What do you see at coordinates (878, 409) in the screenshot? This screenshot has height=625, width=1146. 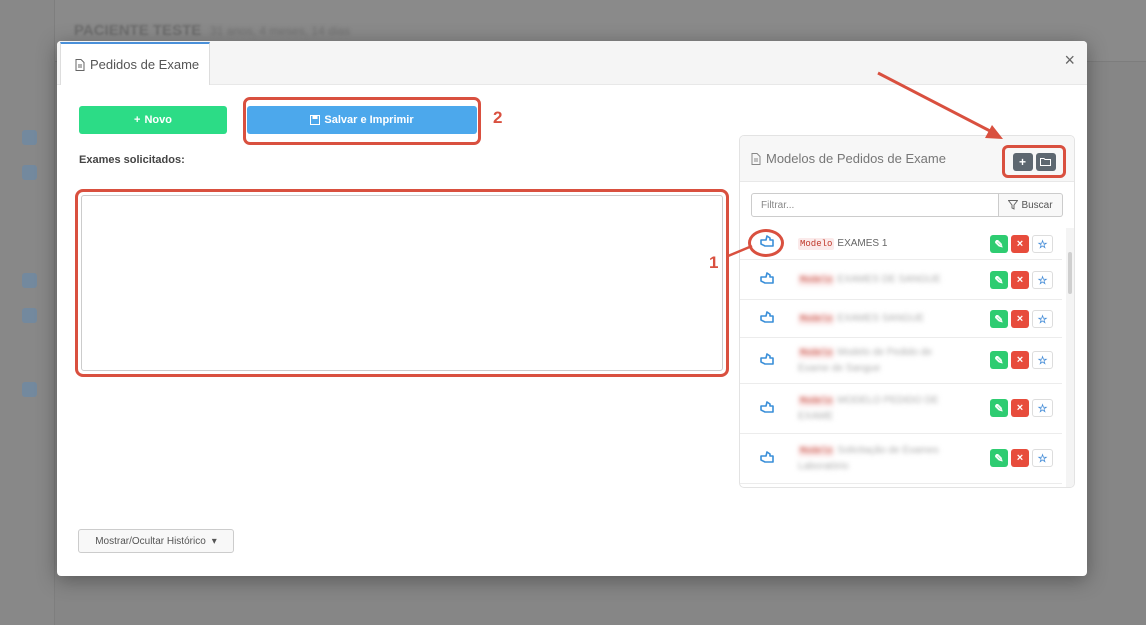 I see `template-name: Modelo MODELO PEDIDO DE EXAME` at bounding box center [878, 409].